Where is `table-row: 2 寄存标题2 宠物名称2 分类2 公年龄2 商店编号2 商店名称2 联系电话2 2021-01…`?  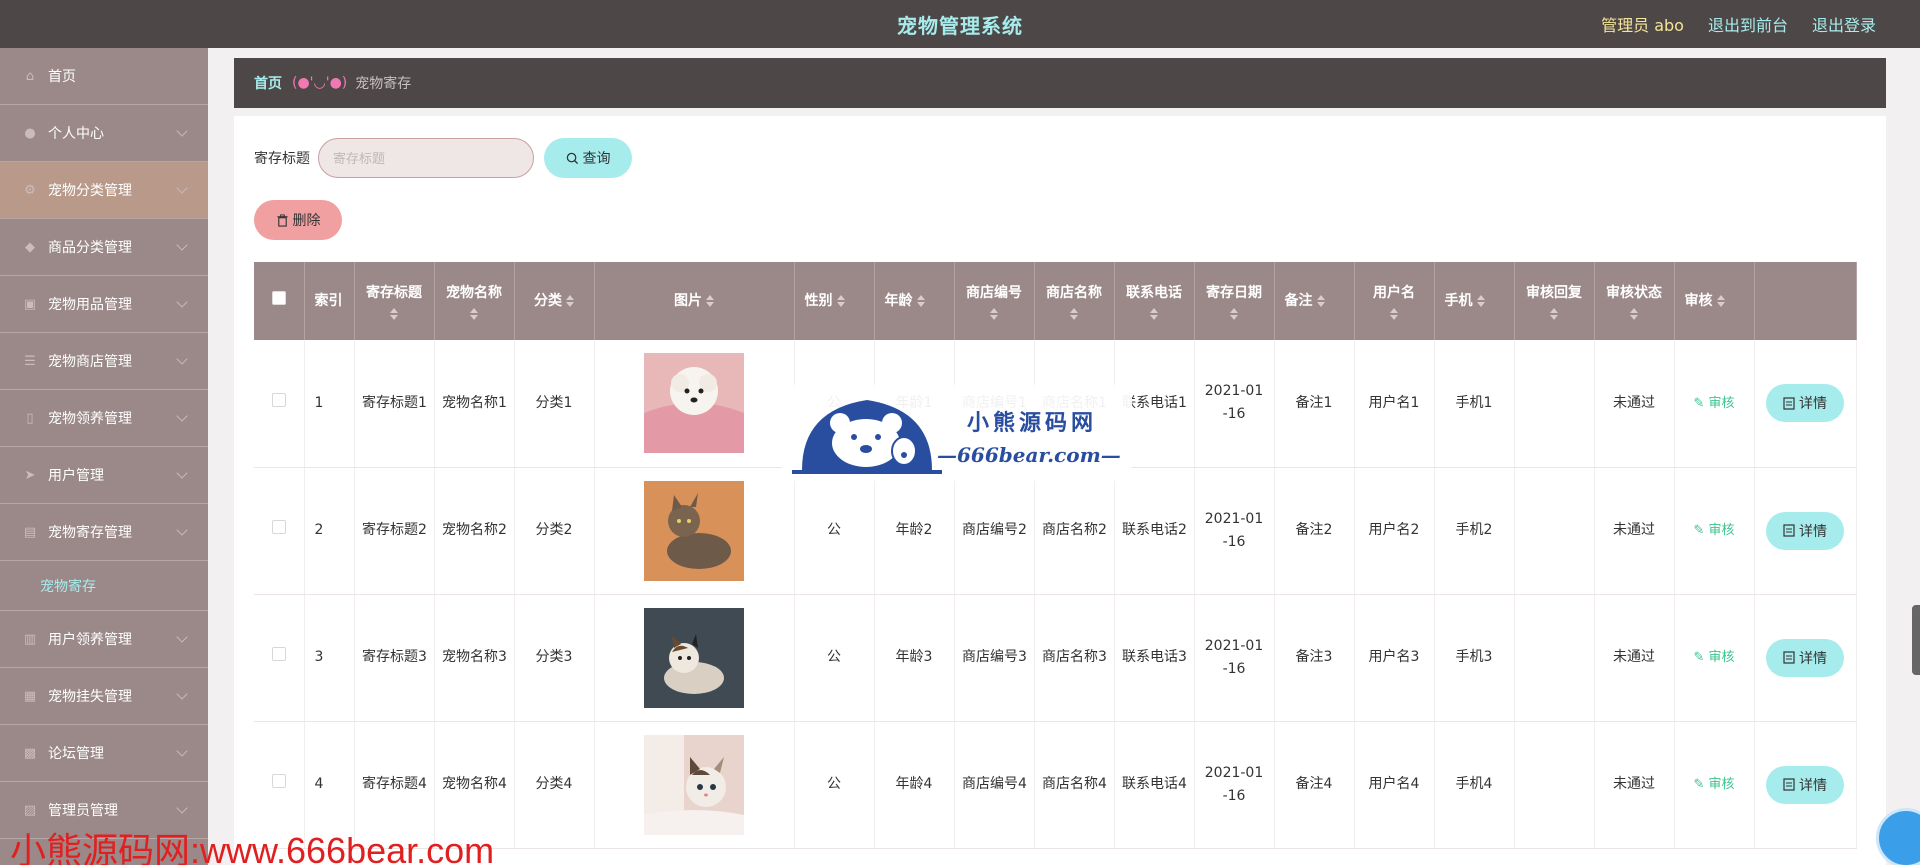 table-row: 2 寄存标题2 宠物名称2 分类2 公年龄2 商店编号2 商店名称2 联系电话2 2021-01… is located at coordinates (1055, 531).